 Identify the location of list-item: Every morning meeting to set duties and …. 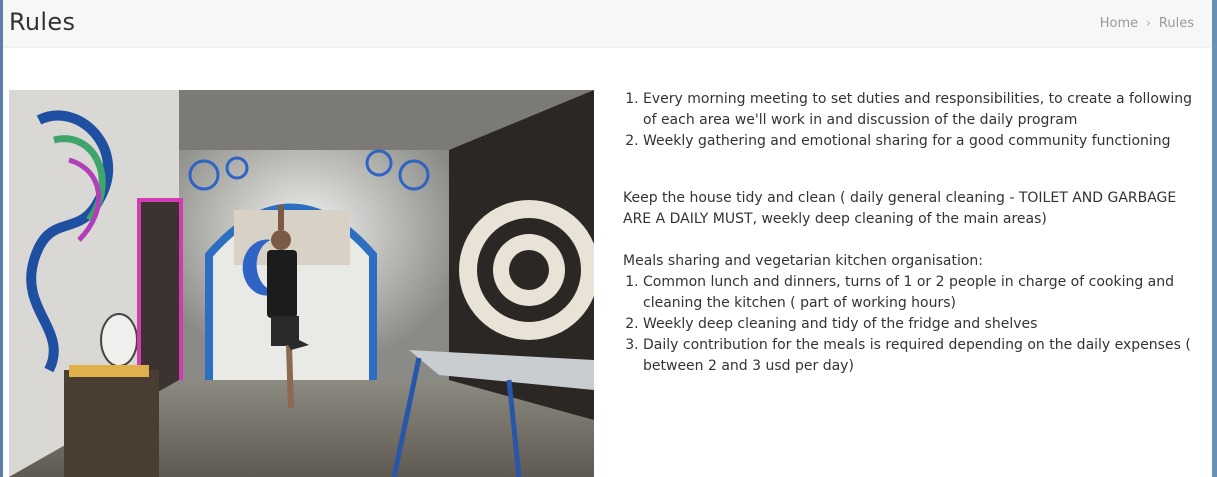
(925, 110).